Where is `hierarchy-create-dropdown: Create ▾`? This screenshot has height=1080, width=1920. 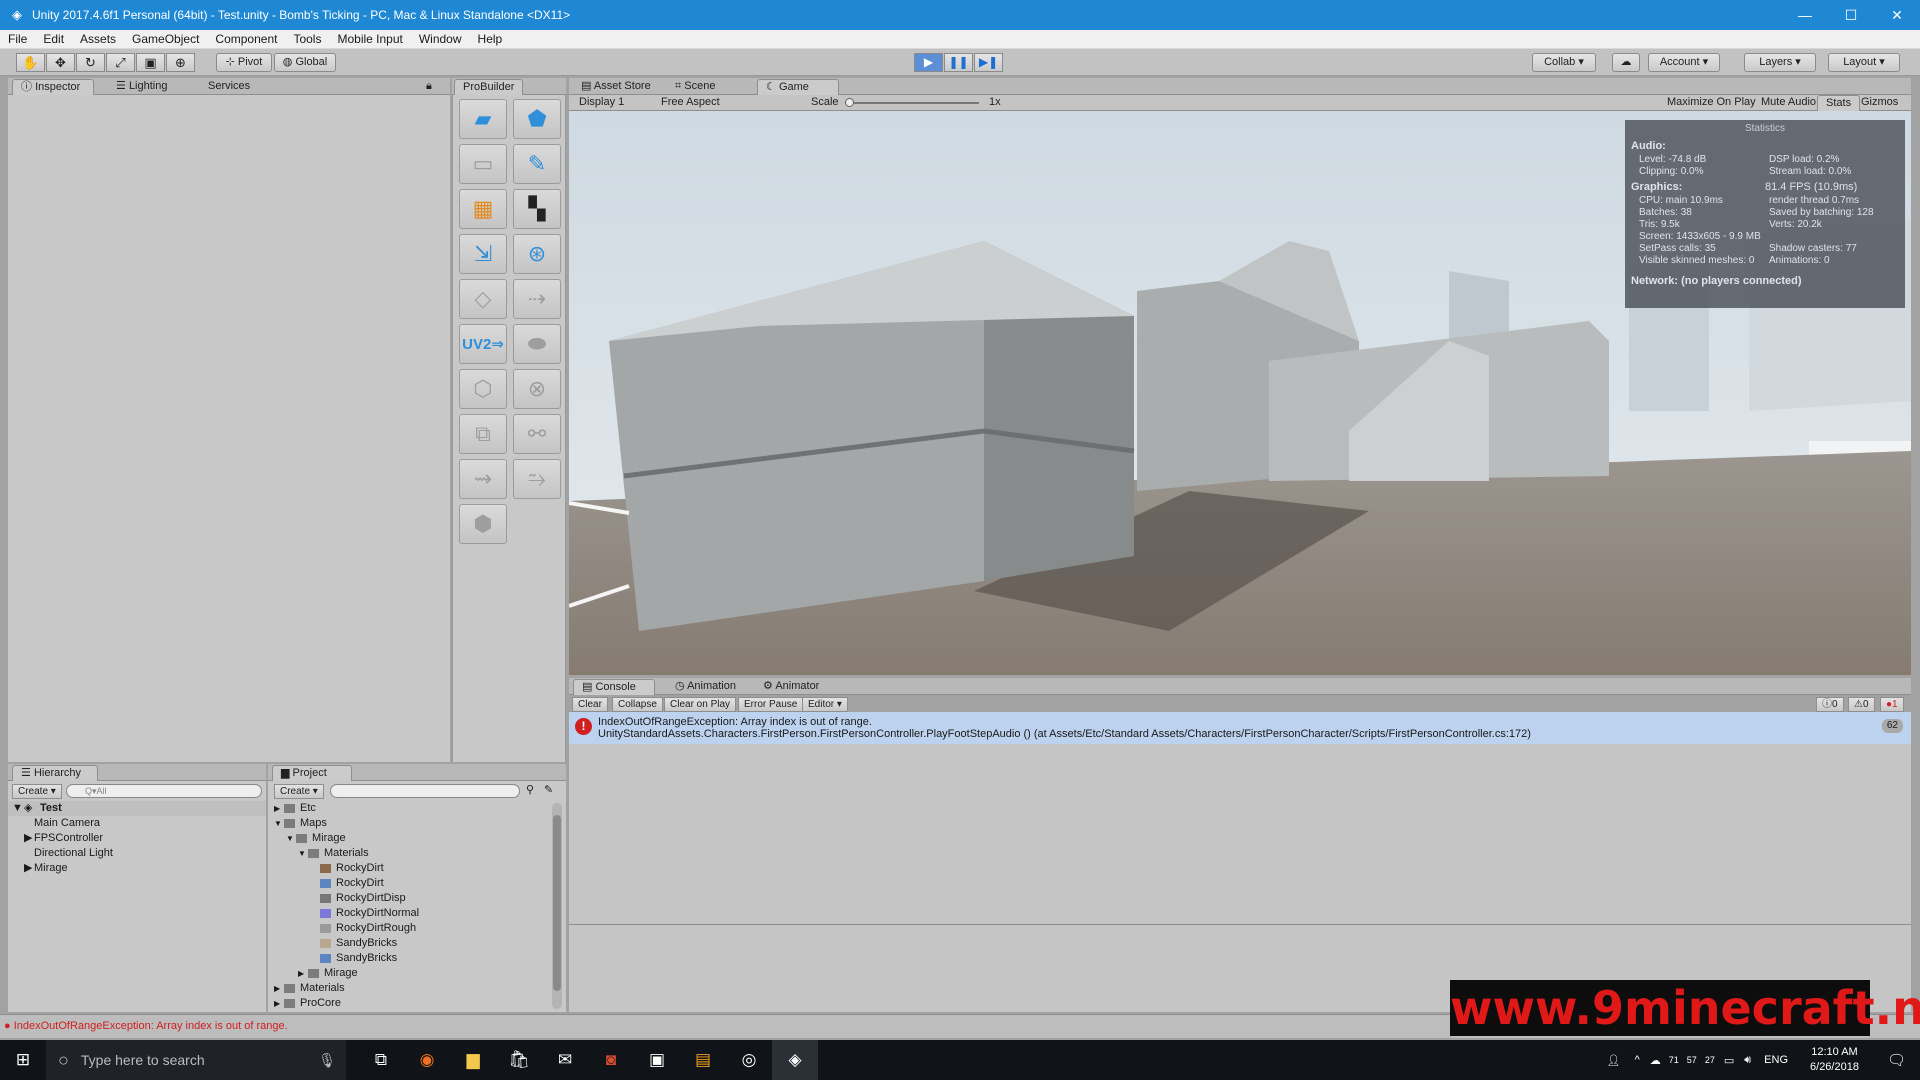 hierarchy-create-dropdown: Create ▾ is located at coordinates (37, 791).